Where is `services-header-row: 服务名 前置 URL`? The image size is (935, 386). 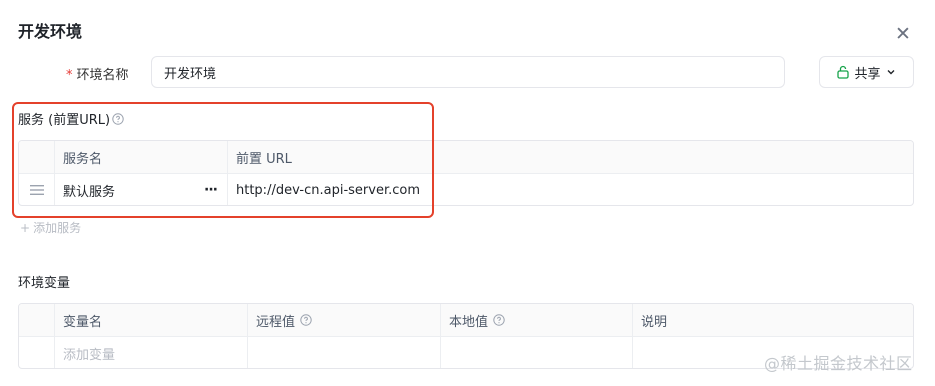 services-header-row: 服务名 前置 URL is located at coordinates (466, 157).